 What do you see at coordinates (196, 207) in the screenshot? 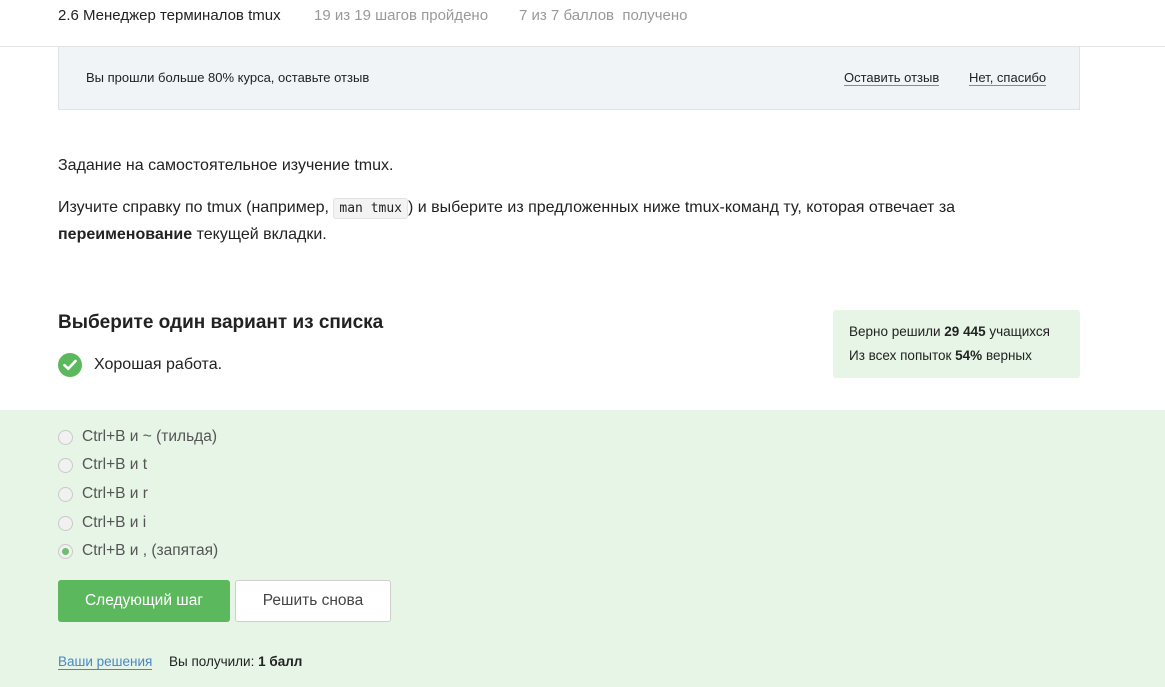
I see `task-text-part: Изучите справку по tmux (например,` at bounding box center [196, 207].